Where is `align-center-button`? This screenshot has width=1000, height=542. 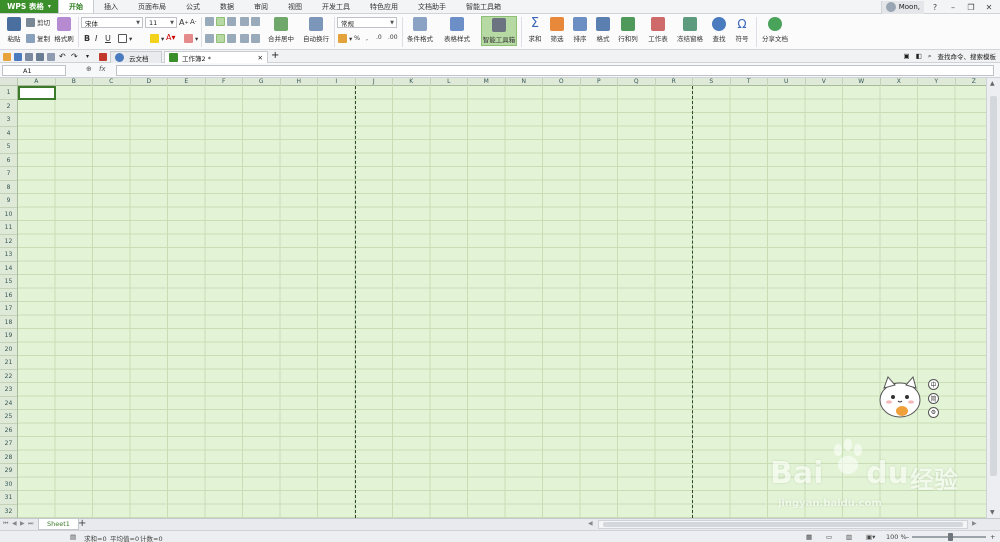 align-center-button is located at coordinates (221, 38).